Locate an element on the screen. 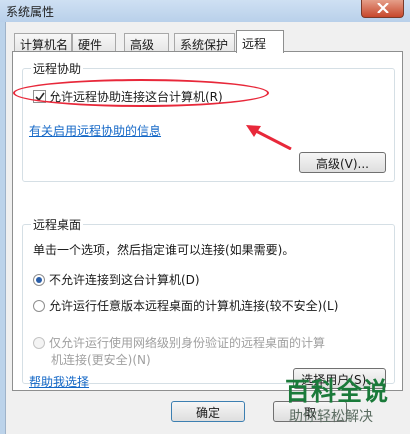  radio-allow-any-version: 允许运行任意版本远程桌面的计算机连接(较不安全)(L) is located at coordinates (185, 305).